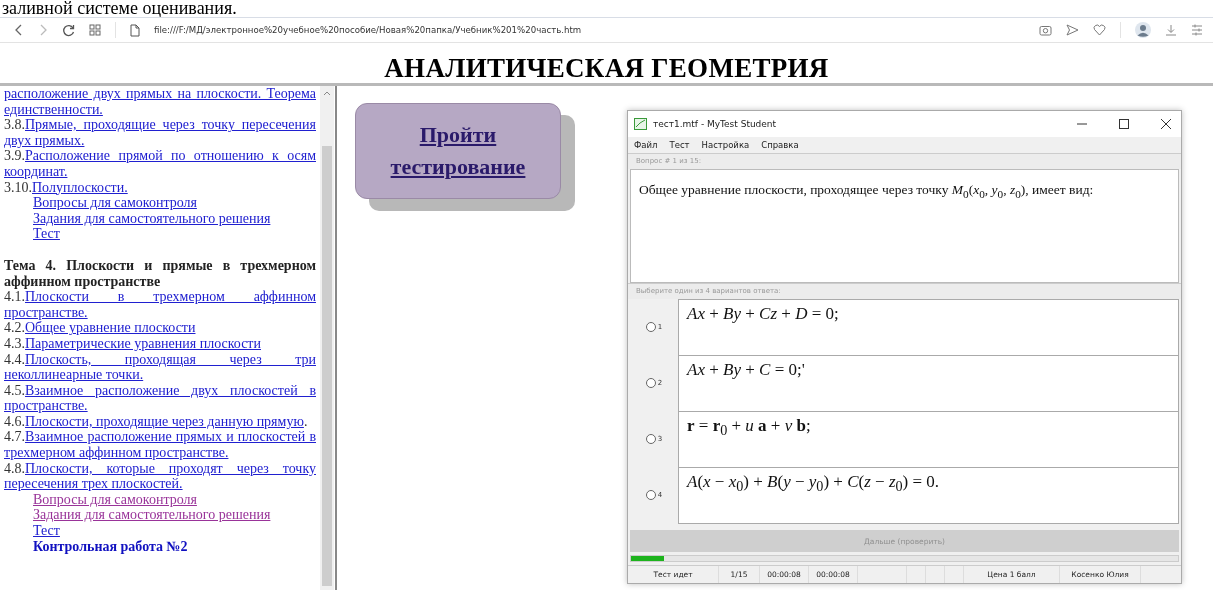 The width and height of the screenshot is (1213, 590). Describe the element at coordinates (606, 68) in the screenshot. I see `page-title: АНАЛИТИЧЕСКАЯ ГЕОМЕТРИЯ` at that location.